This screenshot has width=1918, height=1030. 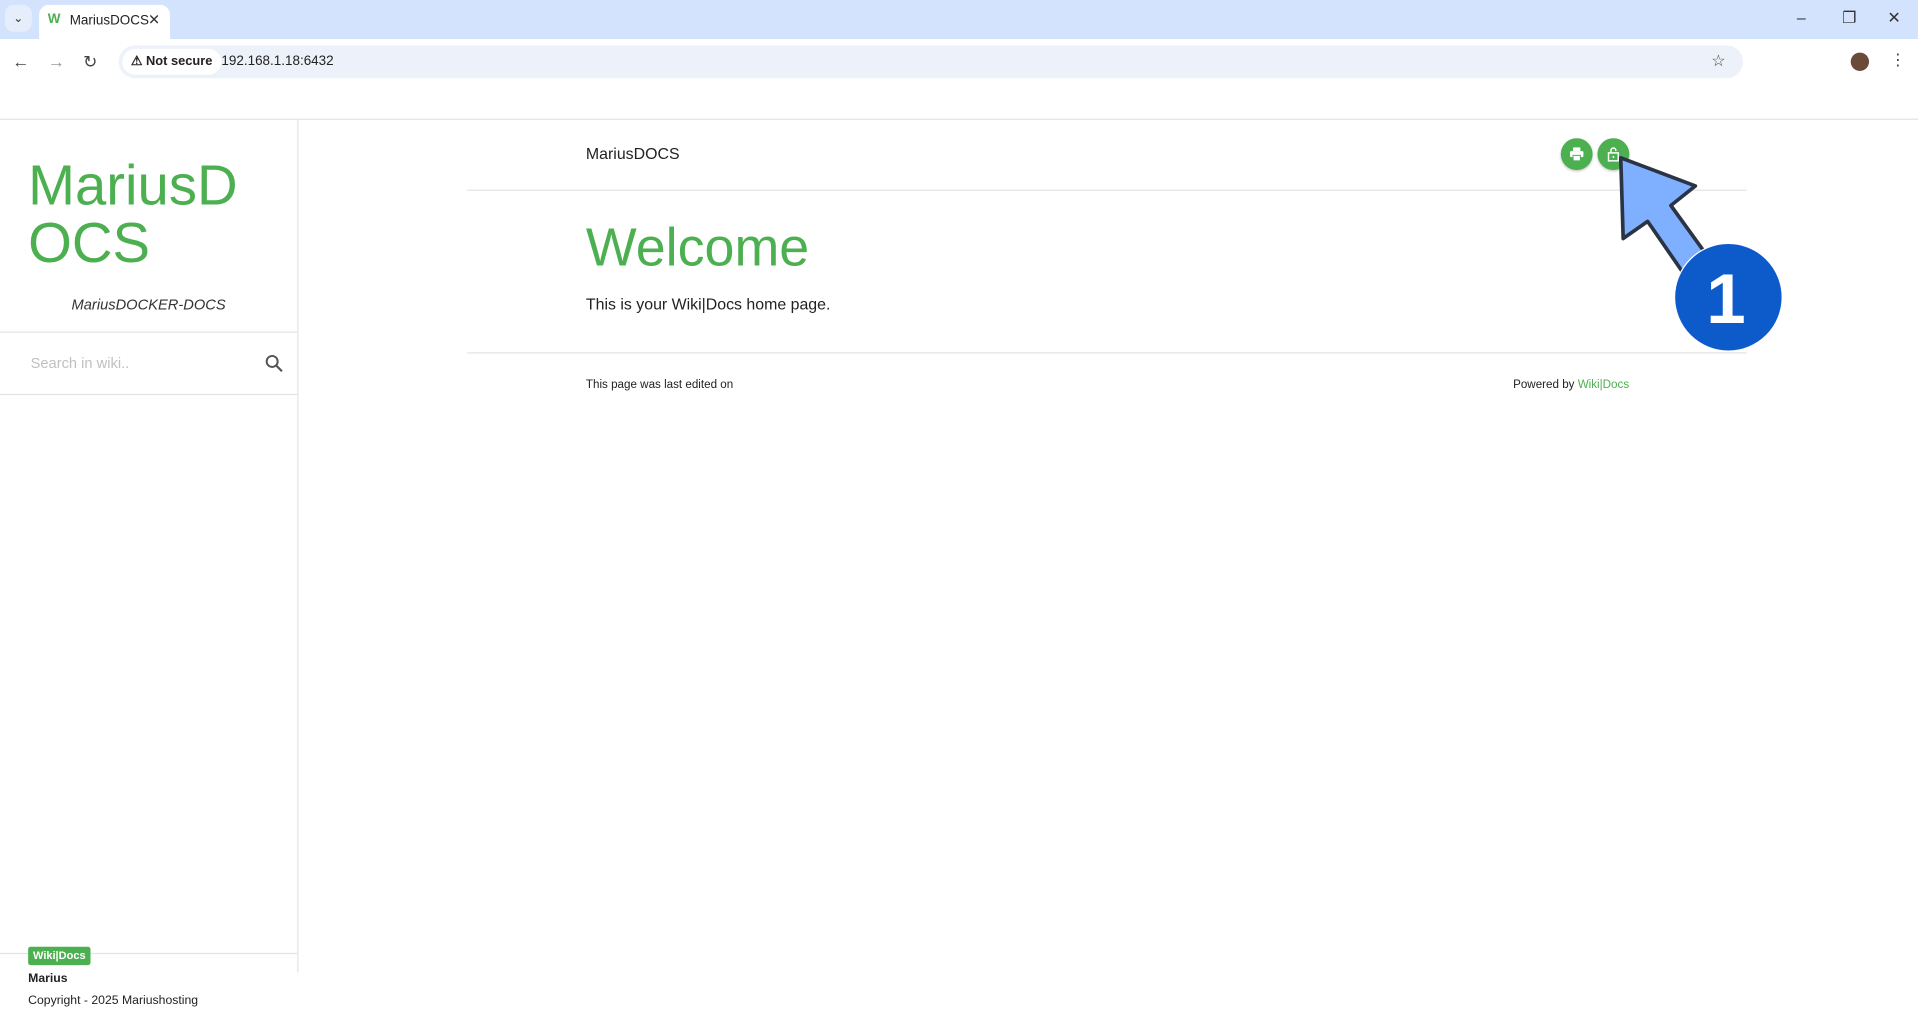 I want to click on back-icon: ←, so click(x=20, y=61).